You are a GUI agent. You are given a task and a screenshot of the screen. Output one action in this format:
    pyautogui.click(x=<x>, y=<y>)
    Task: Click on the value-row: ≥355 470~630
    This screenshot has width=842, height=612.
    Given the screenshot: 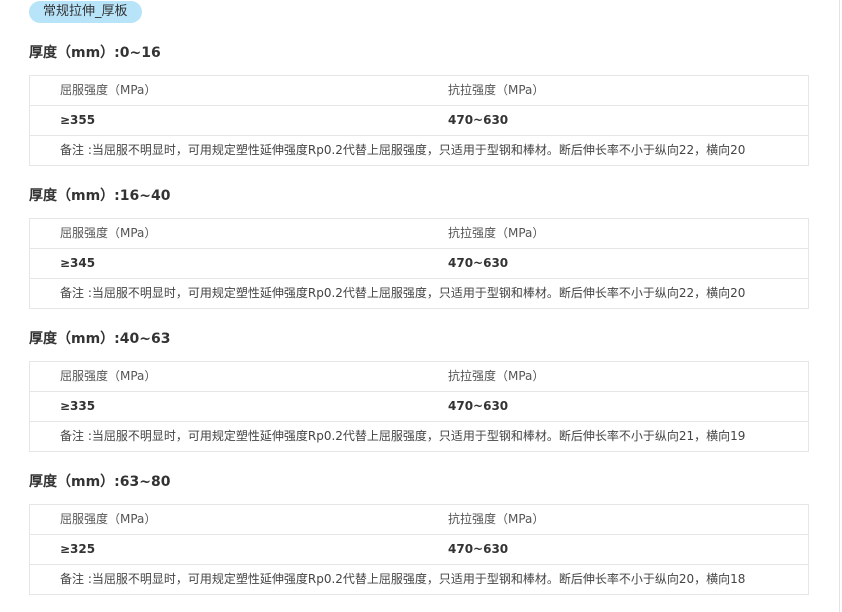 What is the action you would take?
    pyautogui.click(x=419, y=121)
    